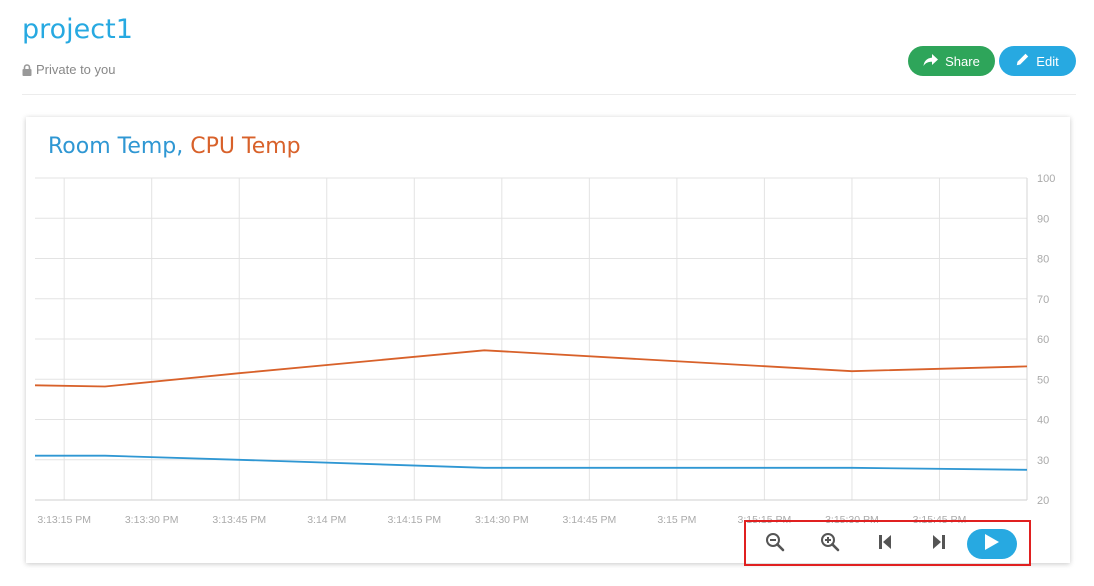  What do you see at coordinates (1043, 501) in the screenshot?
I see `y-tick-label: 20` at bounding box center [1043, 501].